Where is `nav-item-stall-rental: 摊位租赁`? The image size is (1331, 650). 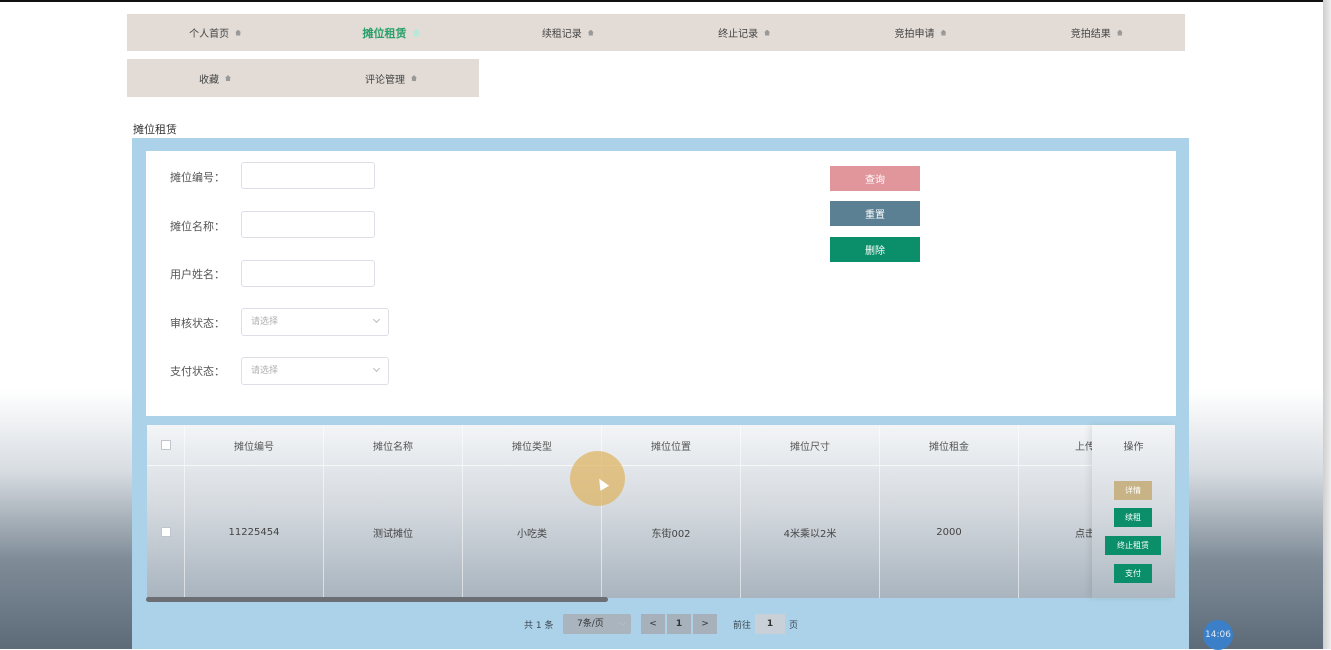
nav-item-stall-rental: 摊位租赁 is located at coordinates (391, 32).